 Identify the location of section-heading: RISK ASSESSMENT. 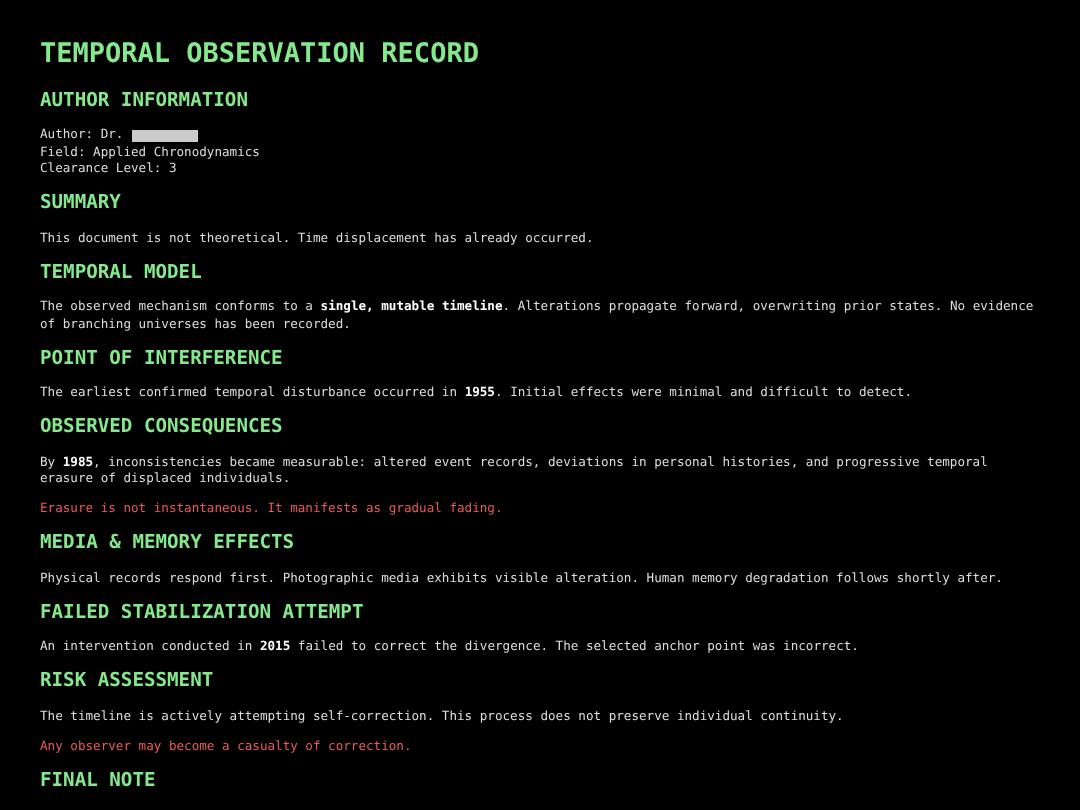
(128, 682).